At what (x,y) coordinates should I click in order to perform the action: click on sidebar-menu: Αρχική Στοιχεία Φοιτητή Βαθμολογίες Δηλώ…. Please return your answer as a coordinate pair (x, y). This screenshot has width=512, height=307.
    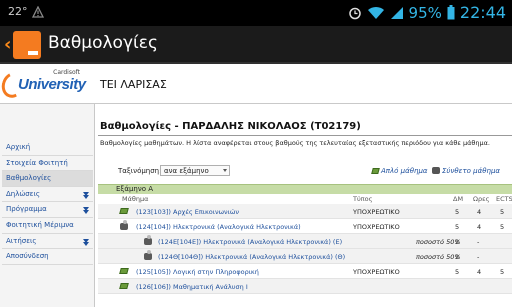
    Looking at the image, I should click on (47, 202).